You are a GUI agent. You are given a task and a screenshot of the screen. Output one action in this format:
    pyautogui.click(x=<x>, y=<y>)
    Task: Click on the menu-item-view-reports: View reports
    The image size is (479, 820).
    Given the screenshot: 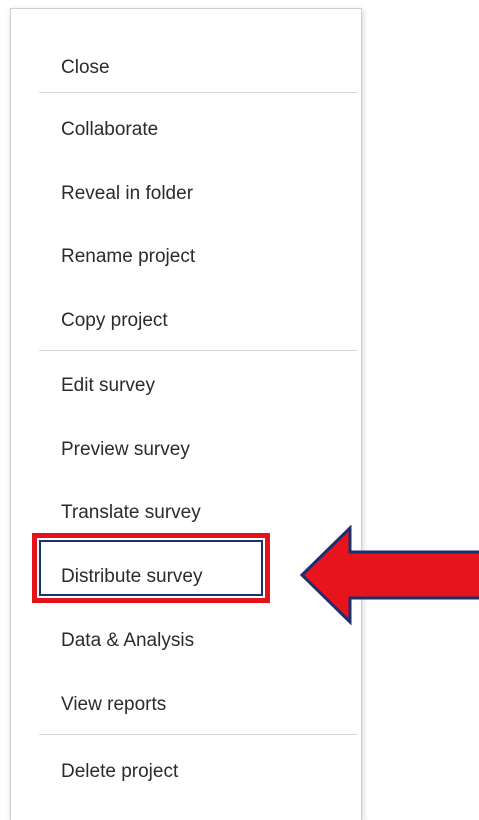 What is the action you would take?
    pyautogui.click(x=113, y=705)
    